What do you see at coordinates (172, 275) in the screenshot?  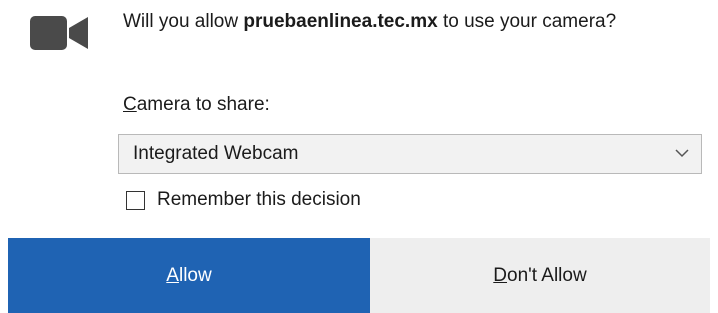 I see `allow-access-key: A` at bounding box center [172, 275].